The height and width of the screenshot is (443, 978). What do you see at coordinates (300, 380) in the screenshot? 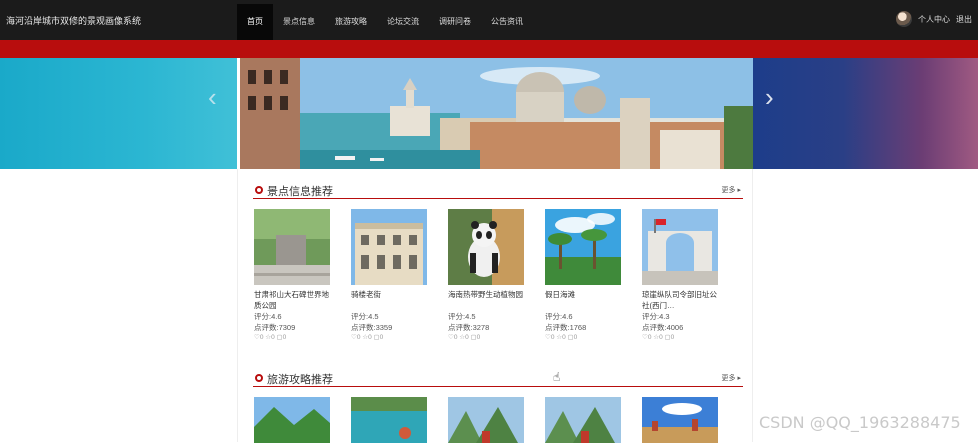
I see `section-title: 旅游攻略推荐` at bounding box center [300, 380].